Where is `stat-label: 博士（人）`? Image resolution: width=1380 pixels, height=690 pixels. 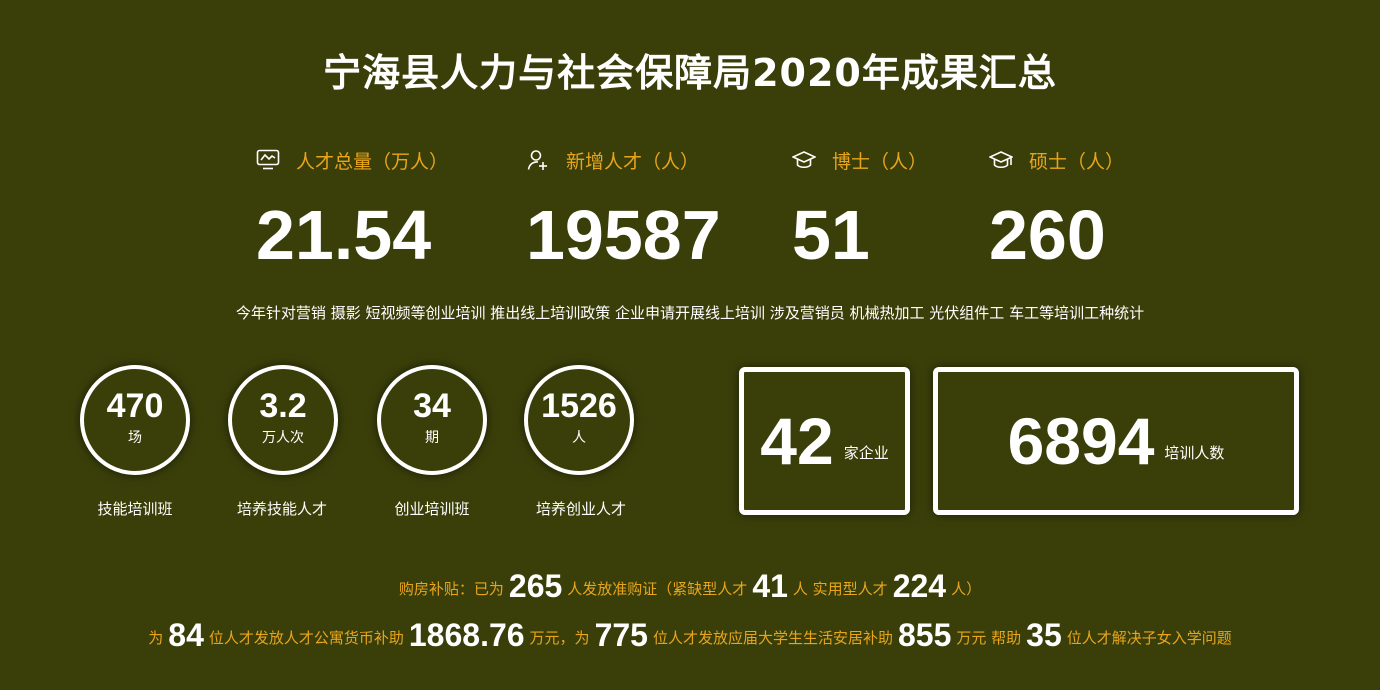 stat-label: 博士（人） is located at coordinates (880, 161).